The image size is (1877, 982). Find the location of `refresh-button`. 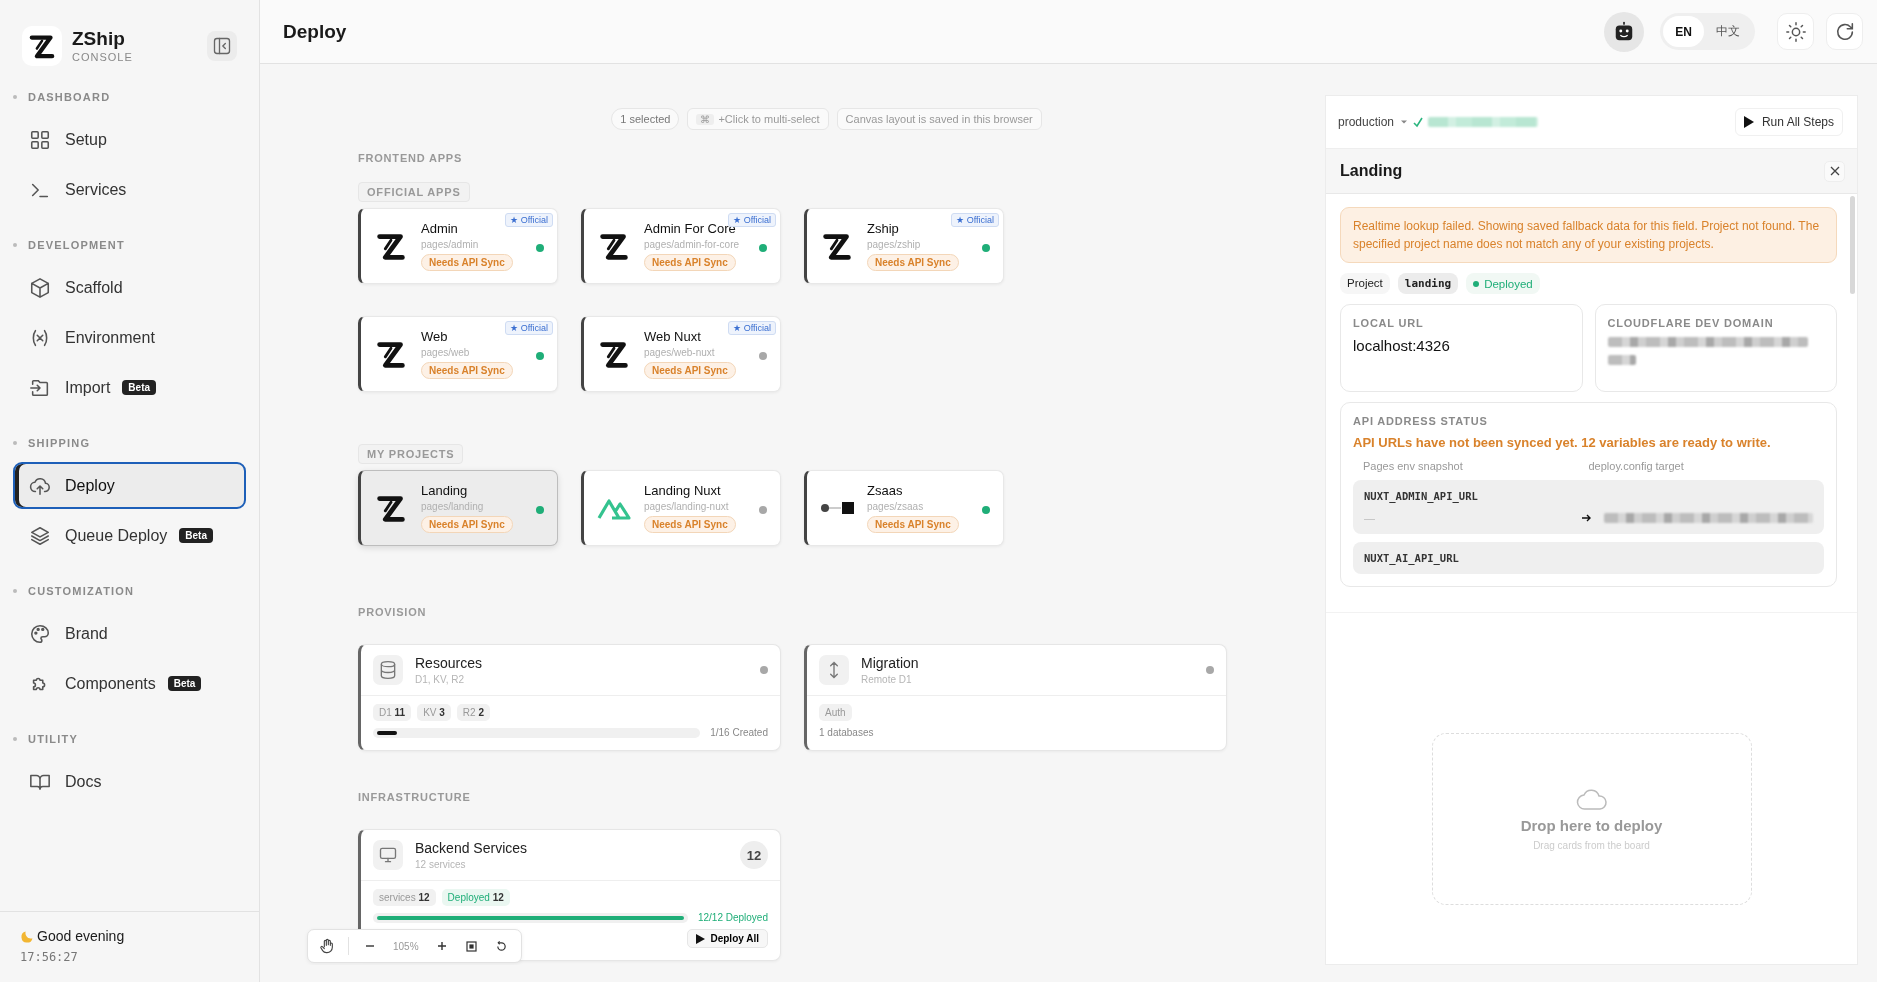

refresh-button is located at coordinates (1844, 31).